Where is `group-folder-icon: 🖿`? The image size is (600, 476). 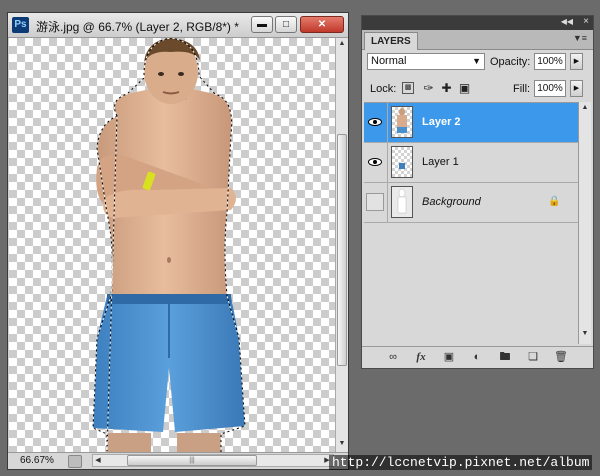
group-folder-icon: 🖿 is located at coordinates (505, 357).